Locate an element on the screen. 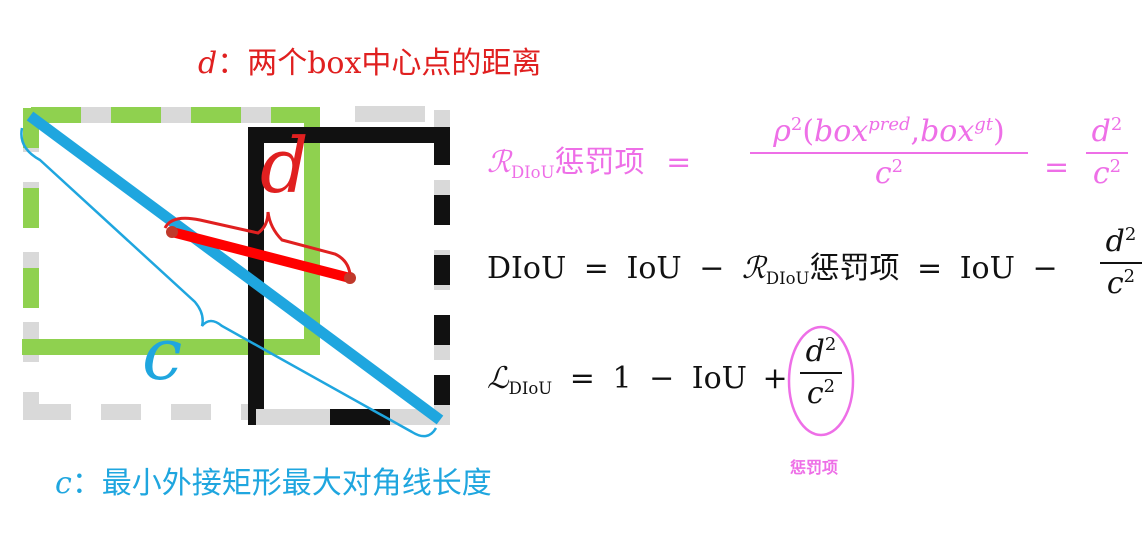 This screenshot has width=1146, height=534. penalty-ellipse is located at coordinates (821, 381).